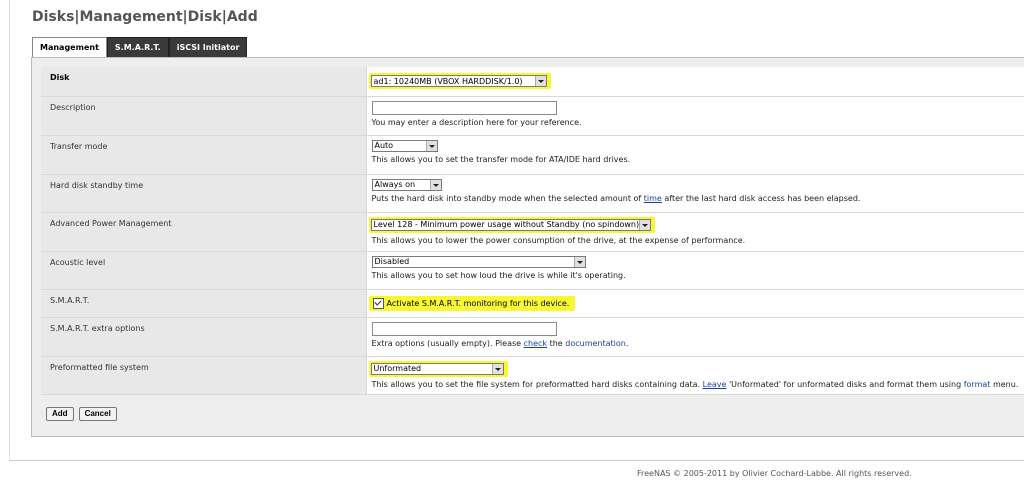 This screenshot has width=1024, height=489. What do you see at coordinates (1004, 384) in the screenshot?
I see `filesystem-help-end: menu.` at bounding box center [1004, 384].